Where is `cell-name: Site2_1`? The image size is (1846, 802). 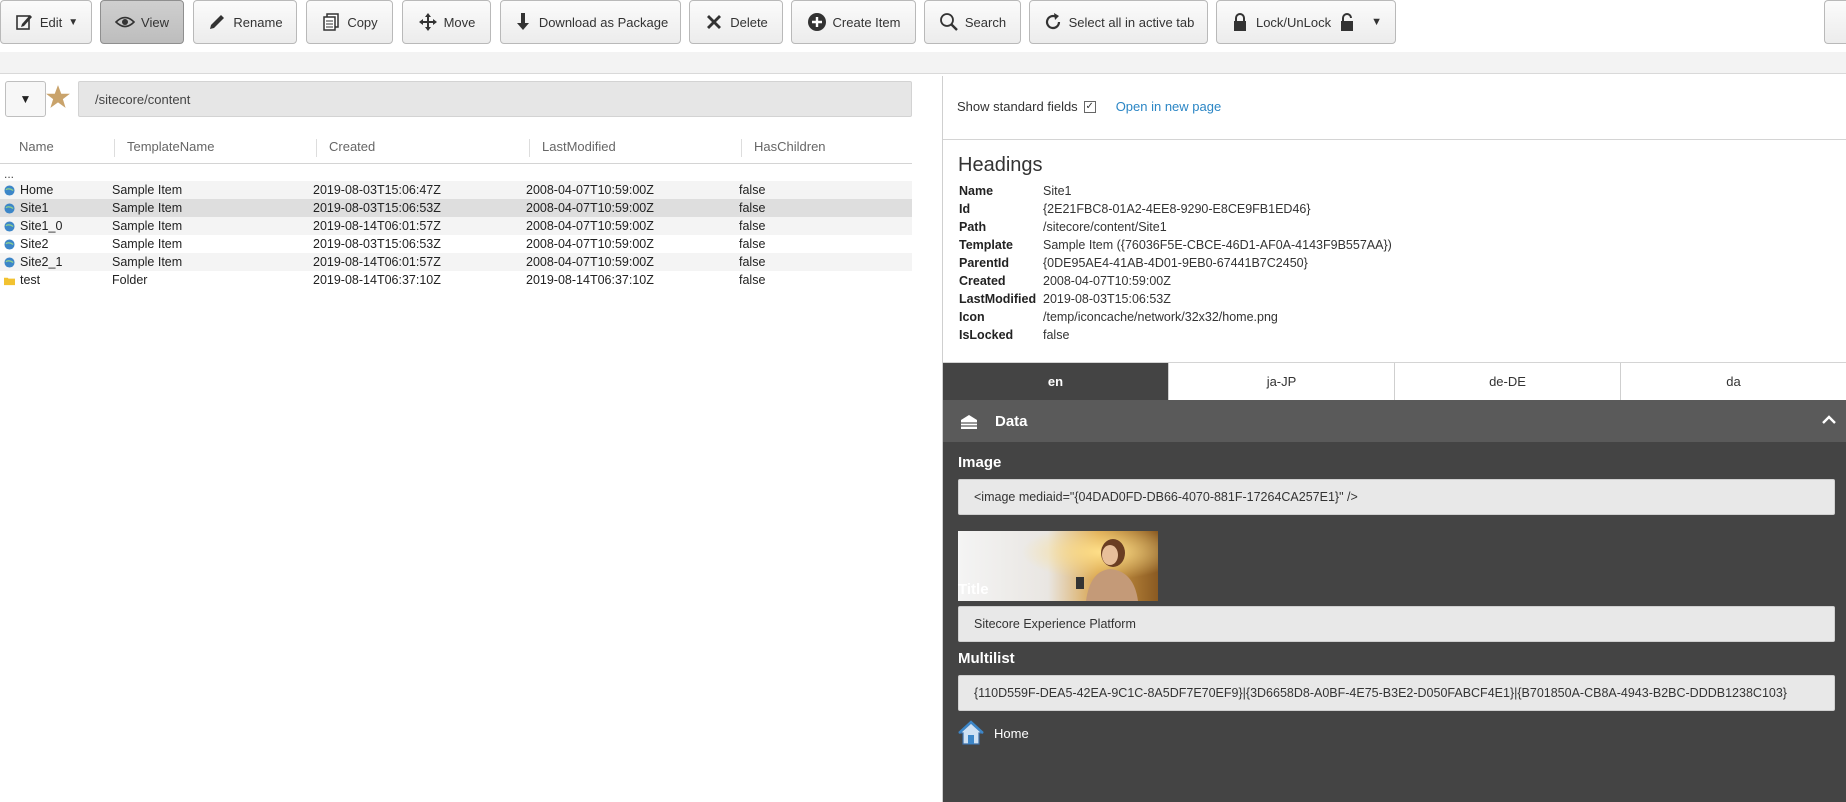 cell-name: Site2_1 is located at coordinates (41, 262).